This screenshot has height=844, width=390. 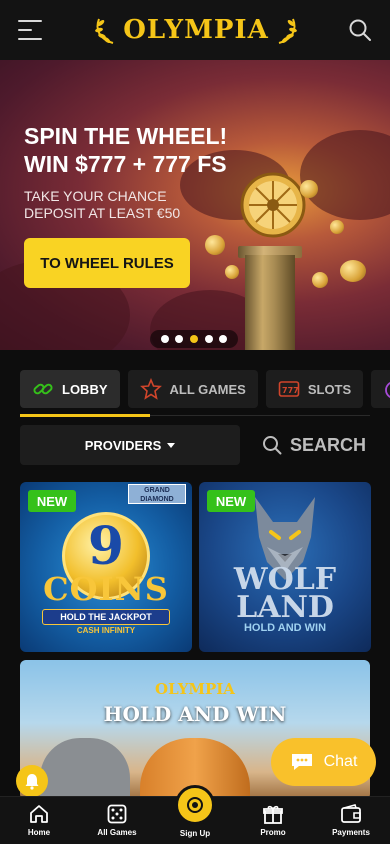 I want to click on game-tagline: HOLD AND WIN, so click(x=285, y=628).